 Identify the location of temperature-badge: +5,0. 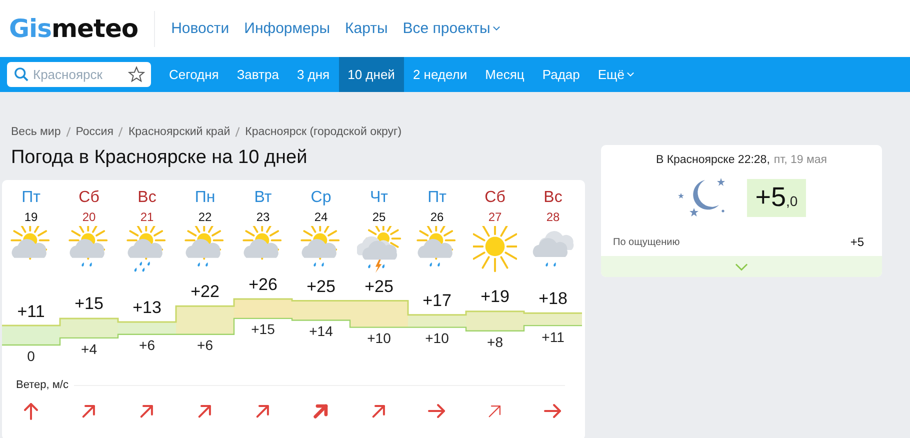
(776, 198).